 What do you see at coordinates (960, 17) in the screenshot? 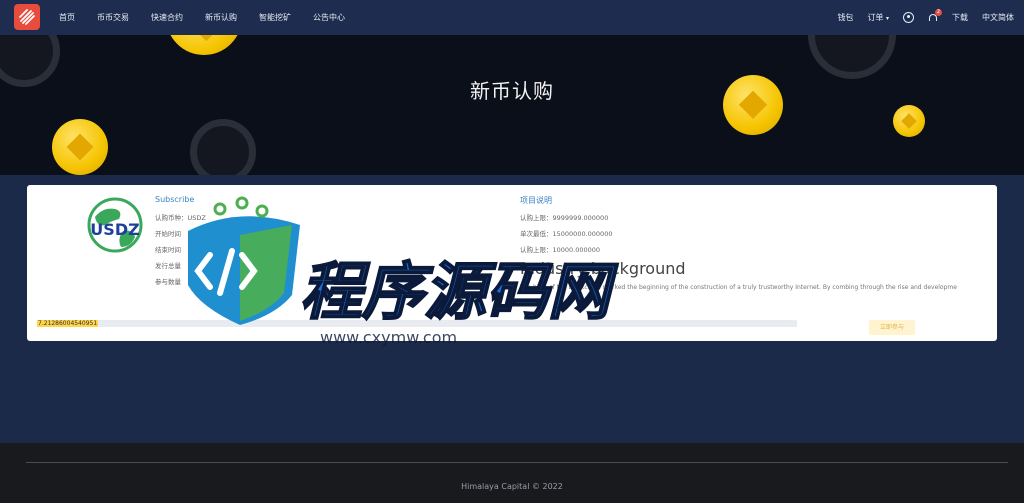
I see `nav-download: 下载` at bounding box center [960, 17].